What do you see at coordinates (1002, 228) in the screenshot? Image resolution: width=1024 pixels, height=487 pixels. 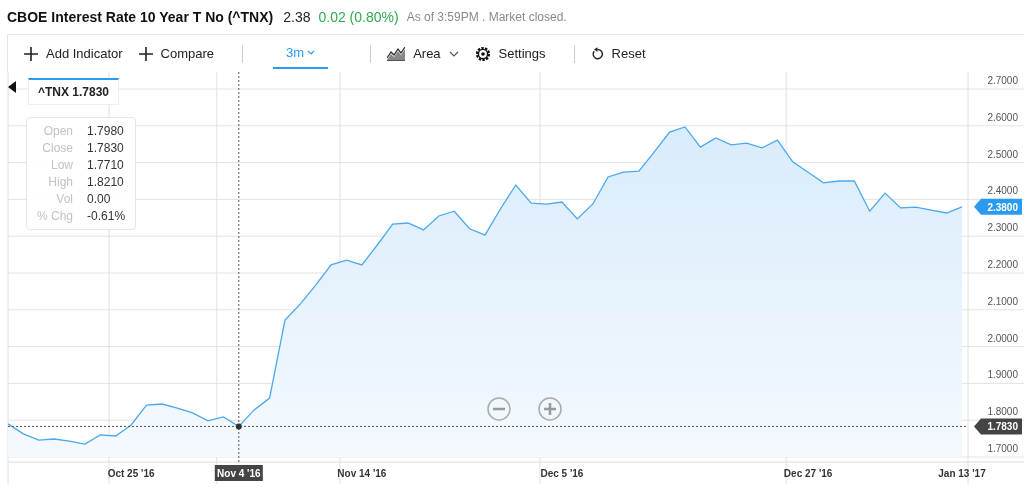 I see `axis-label: 2.3000` at bounding box center [1002, 228].